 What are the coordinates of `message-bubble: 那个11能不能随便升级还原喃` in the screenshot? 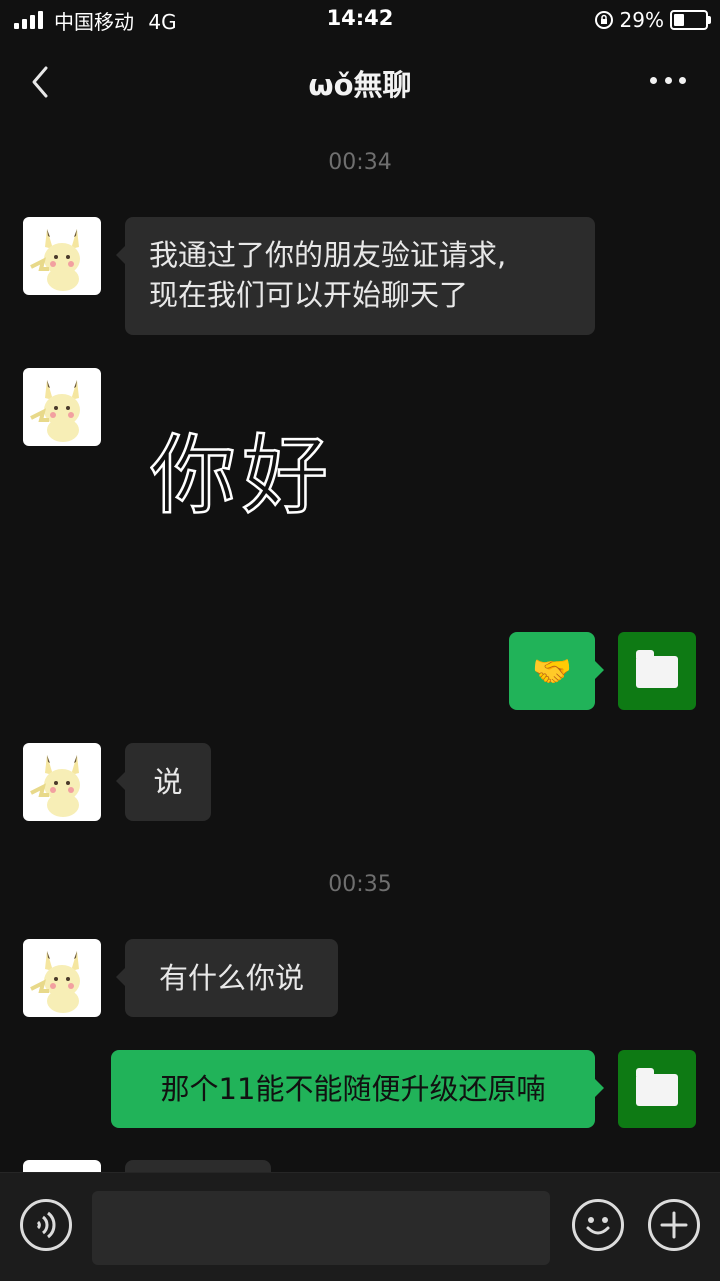 It's located at (357, 1089).